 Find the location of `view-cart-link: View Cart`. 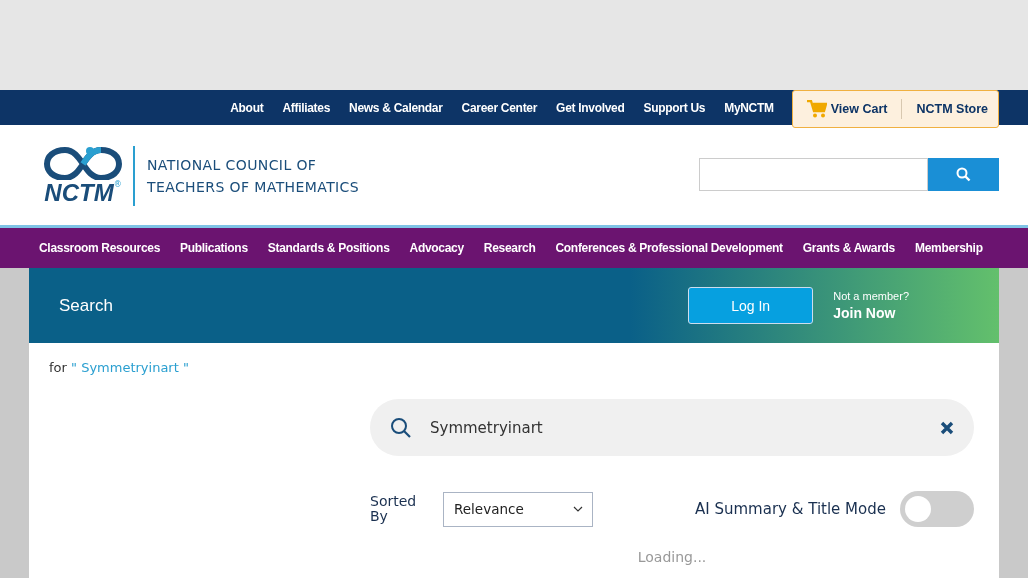

view-cart-link: View Cart is located at coordinates (847, 109).